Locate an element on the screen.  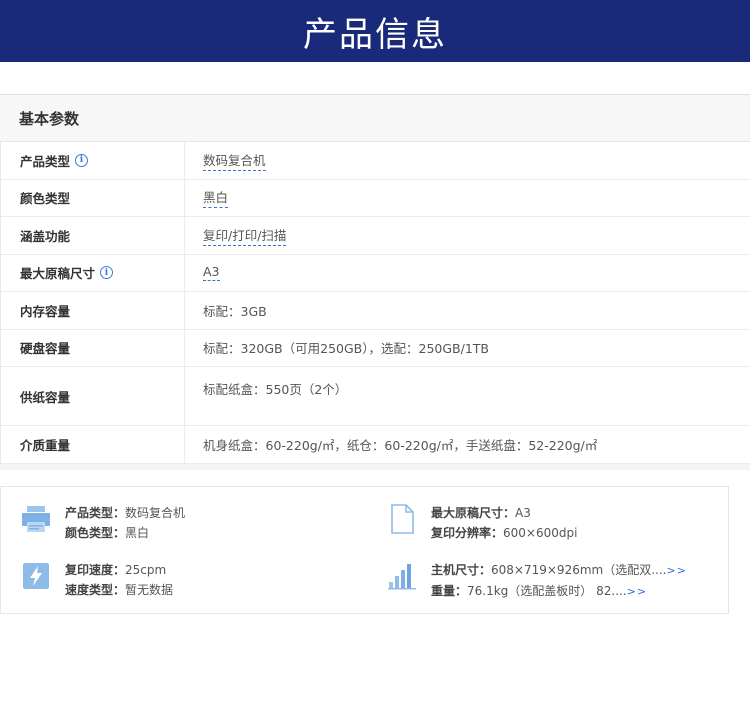
banner-title: 产品信息 is located at coordinates (375, 34).